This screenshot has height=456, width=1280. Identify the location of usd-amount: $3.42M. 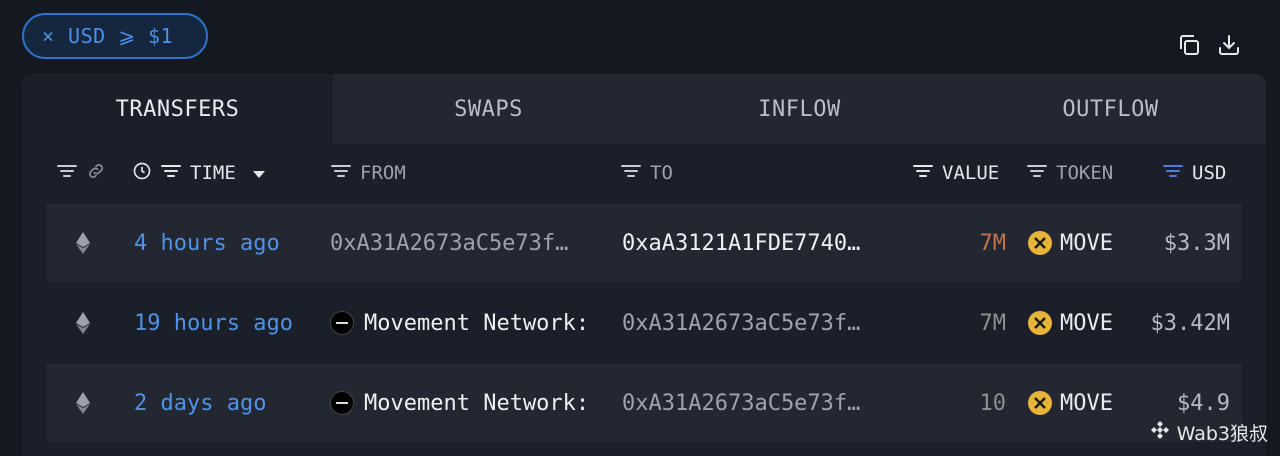
(1190, 323).